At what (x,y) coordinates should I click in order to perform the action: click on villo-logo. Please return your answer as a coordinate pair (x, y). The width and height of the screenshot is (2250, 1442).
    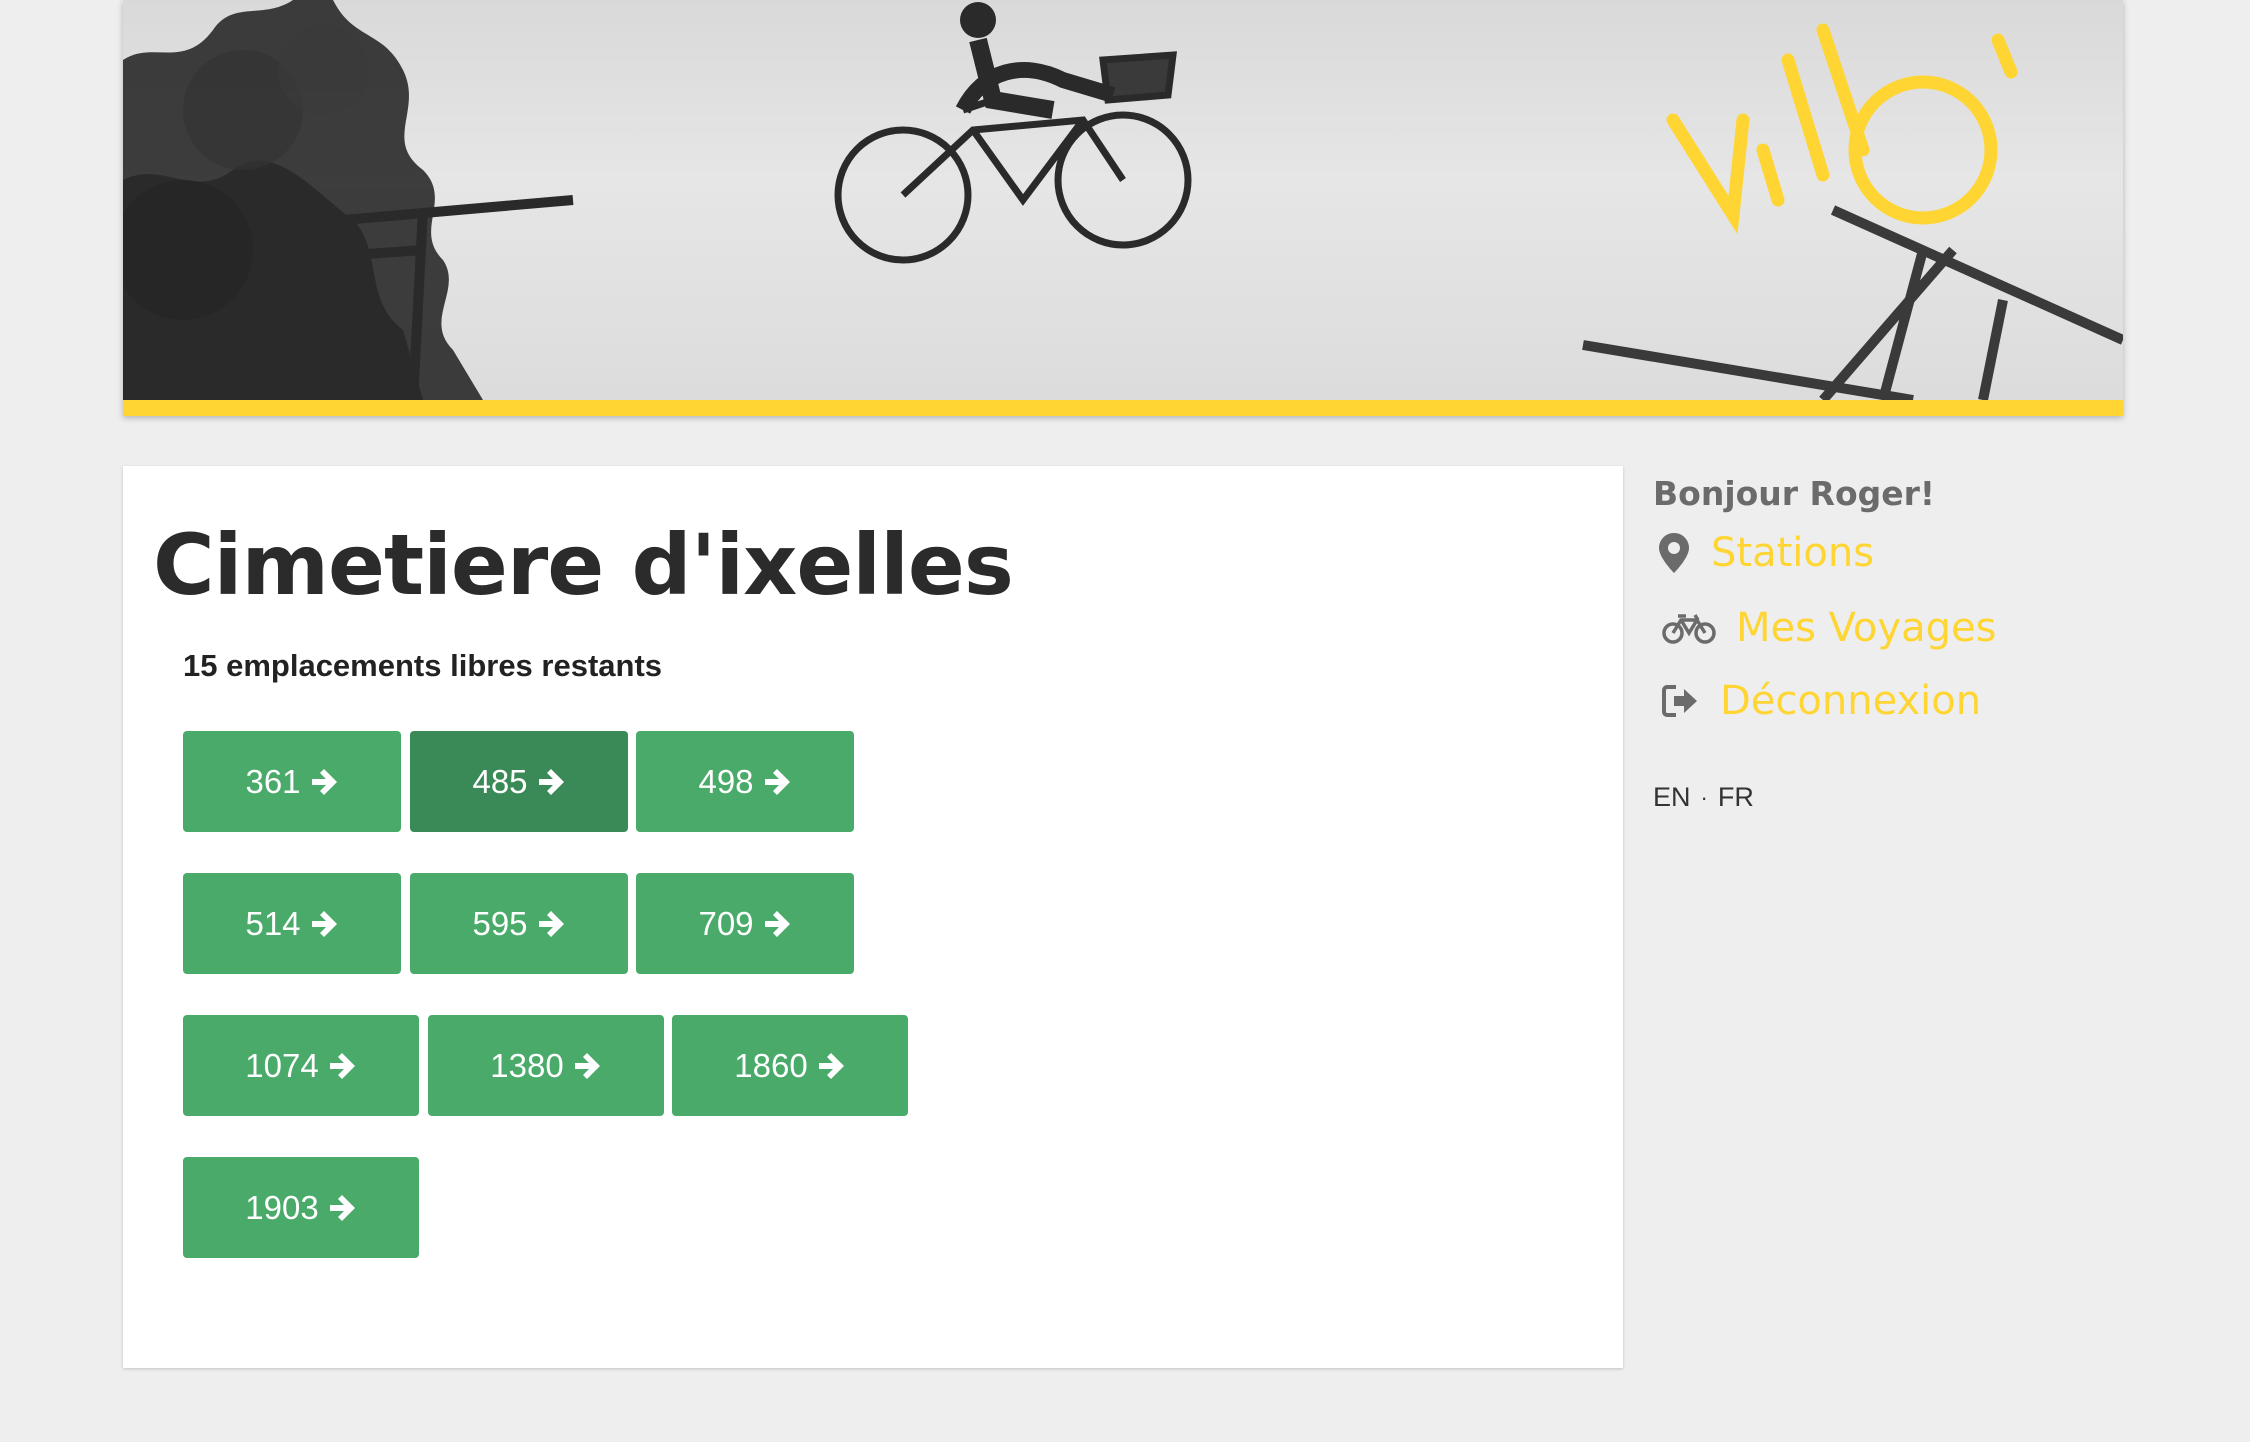
    Looking at the image, I should click on (1842, 129).